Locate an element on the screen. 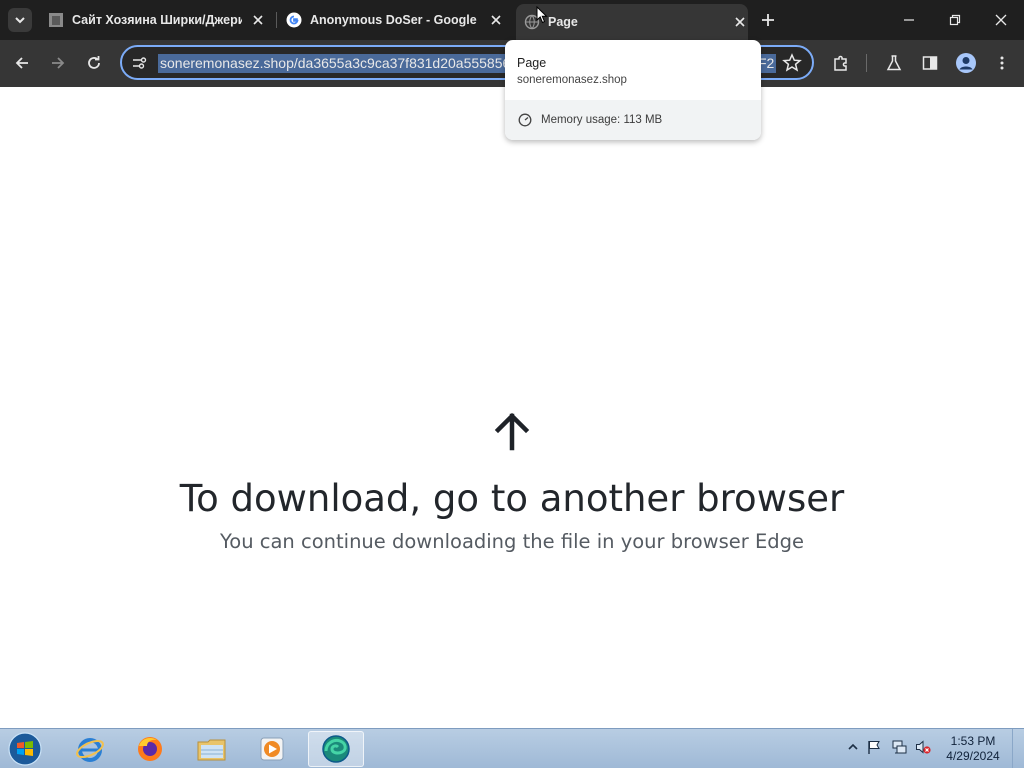 The image size is (1024, 768). taskbar-media-player is located at coordinates (272, 749).